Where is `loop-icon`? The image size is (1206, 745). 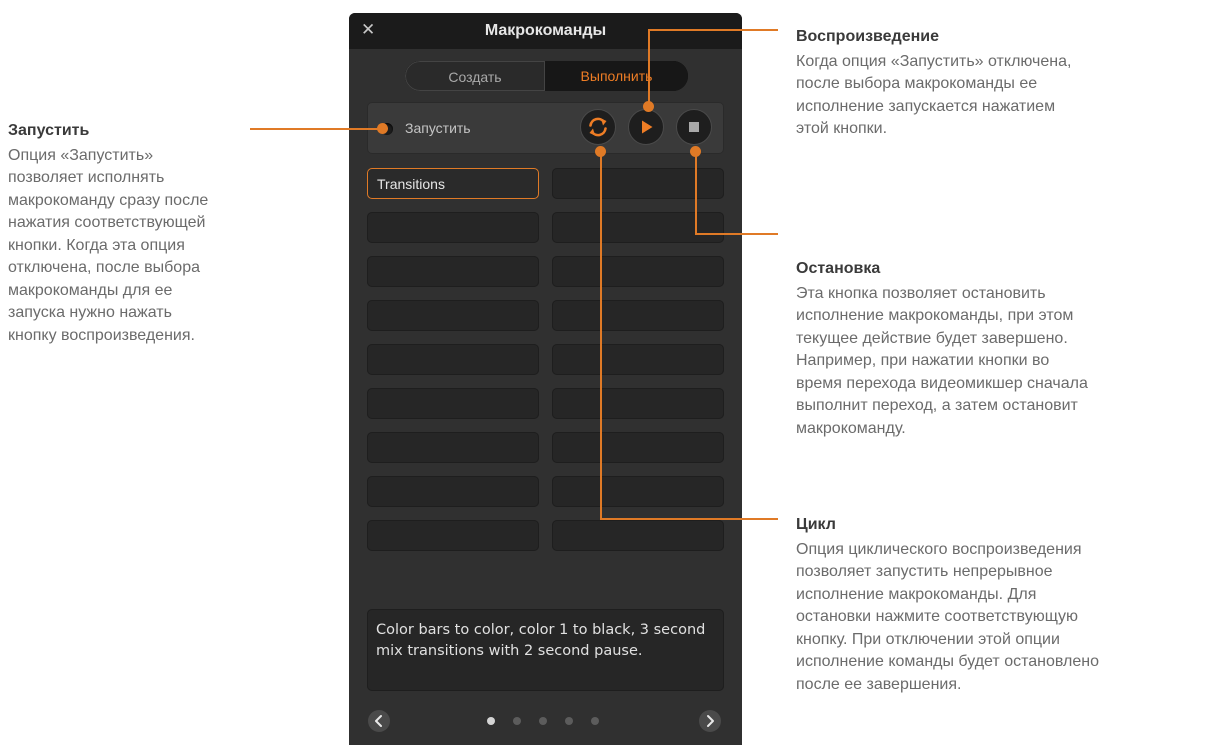 loop-icon is located at coordinates (598, 127).